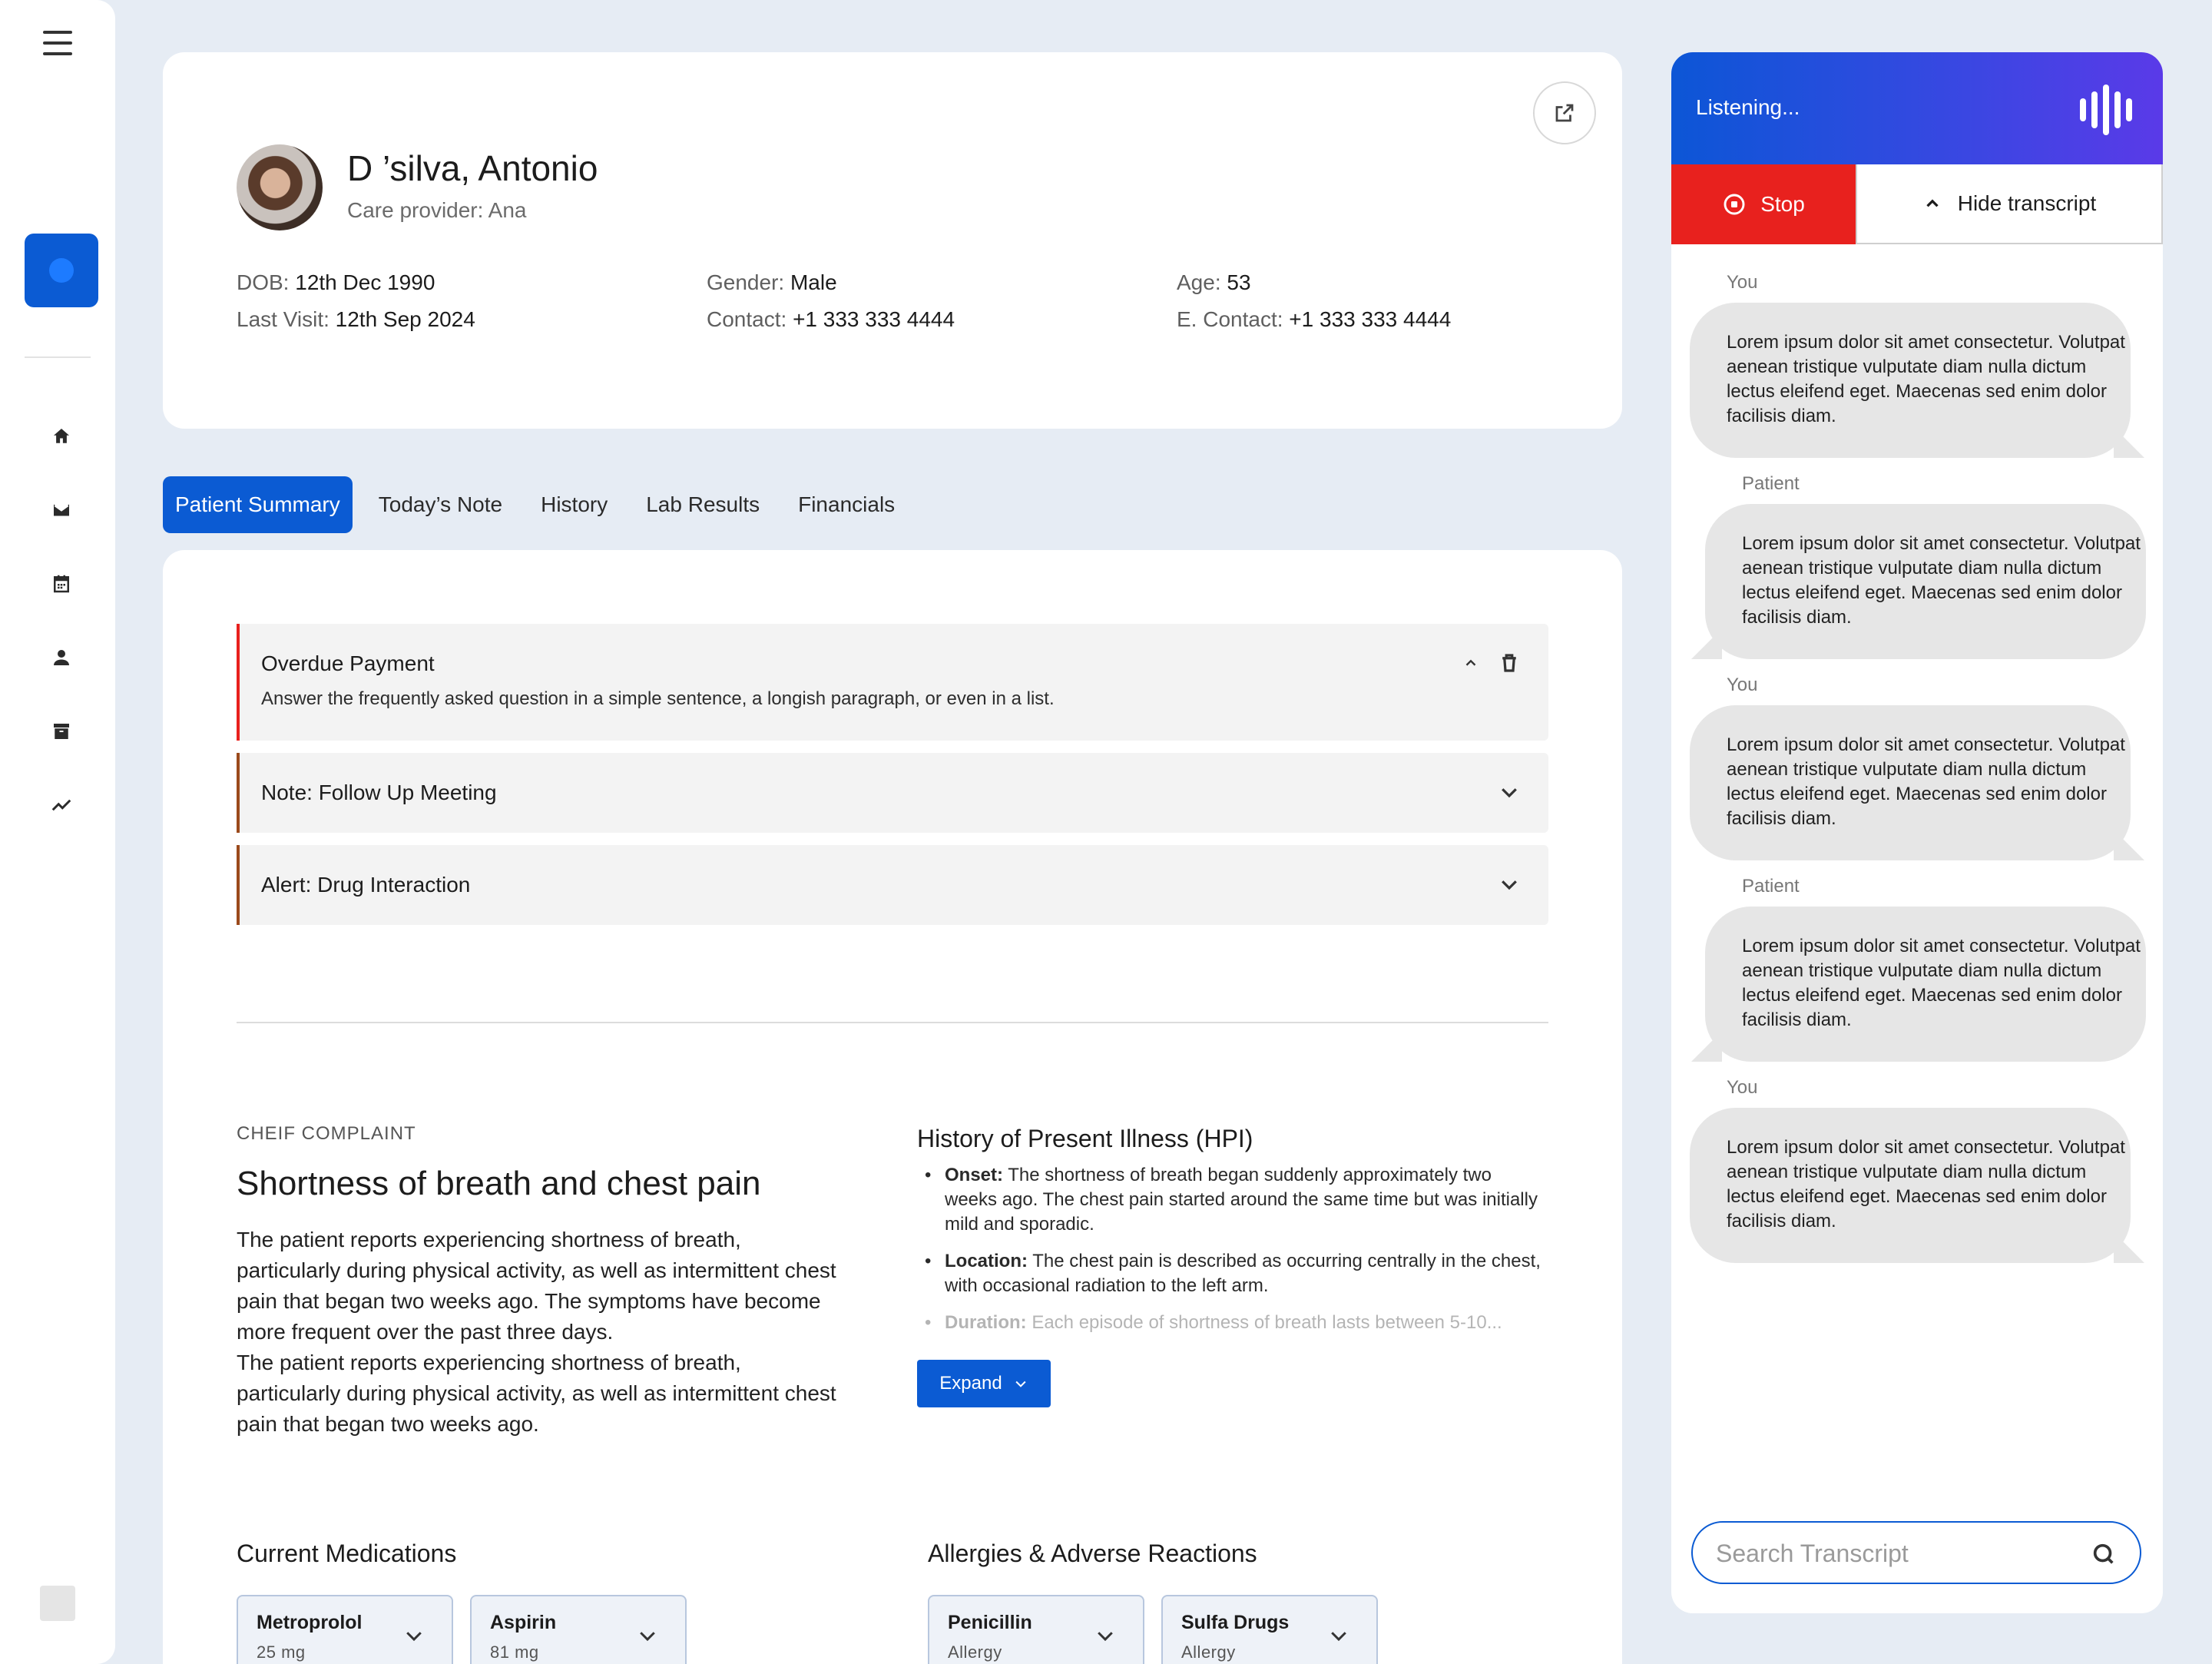  I want to click on tab-todays-note: Today’s Note, so click(441, 504).